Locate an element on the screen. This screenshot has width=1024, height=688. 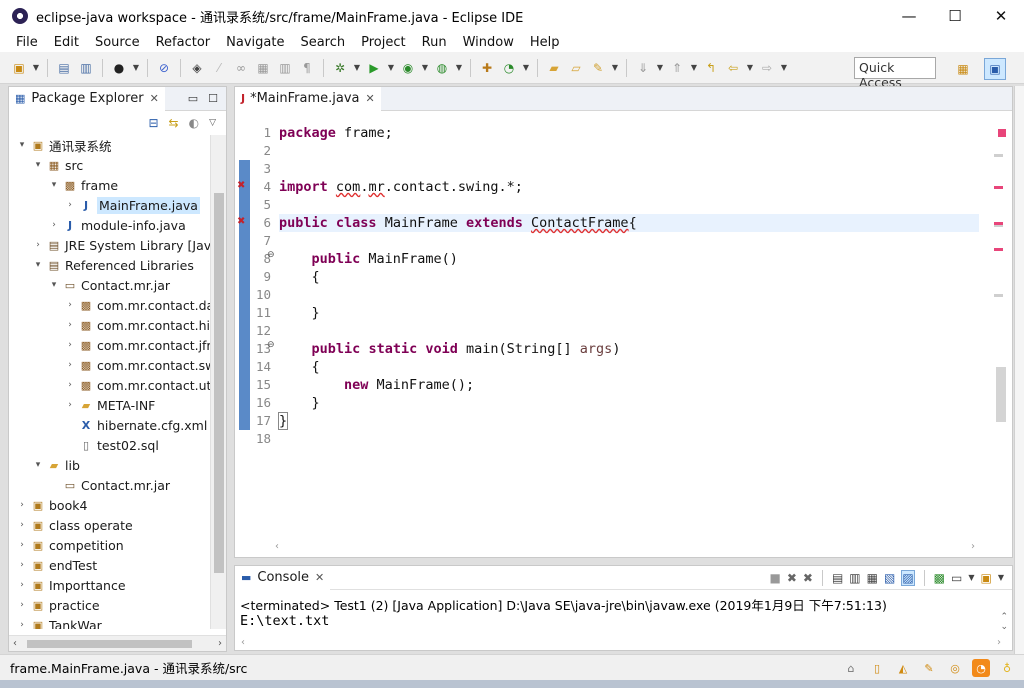
run-icon: ▶ is located at coordinates (374, 68).